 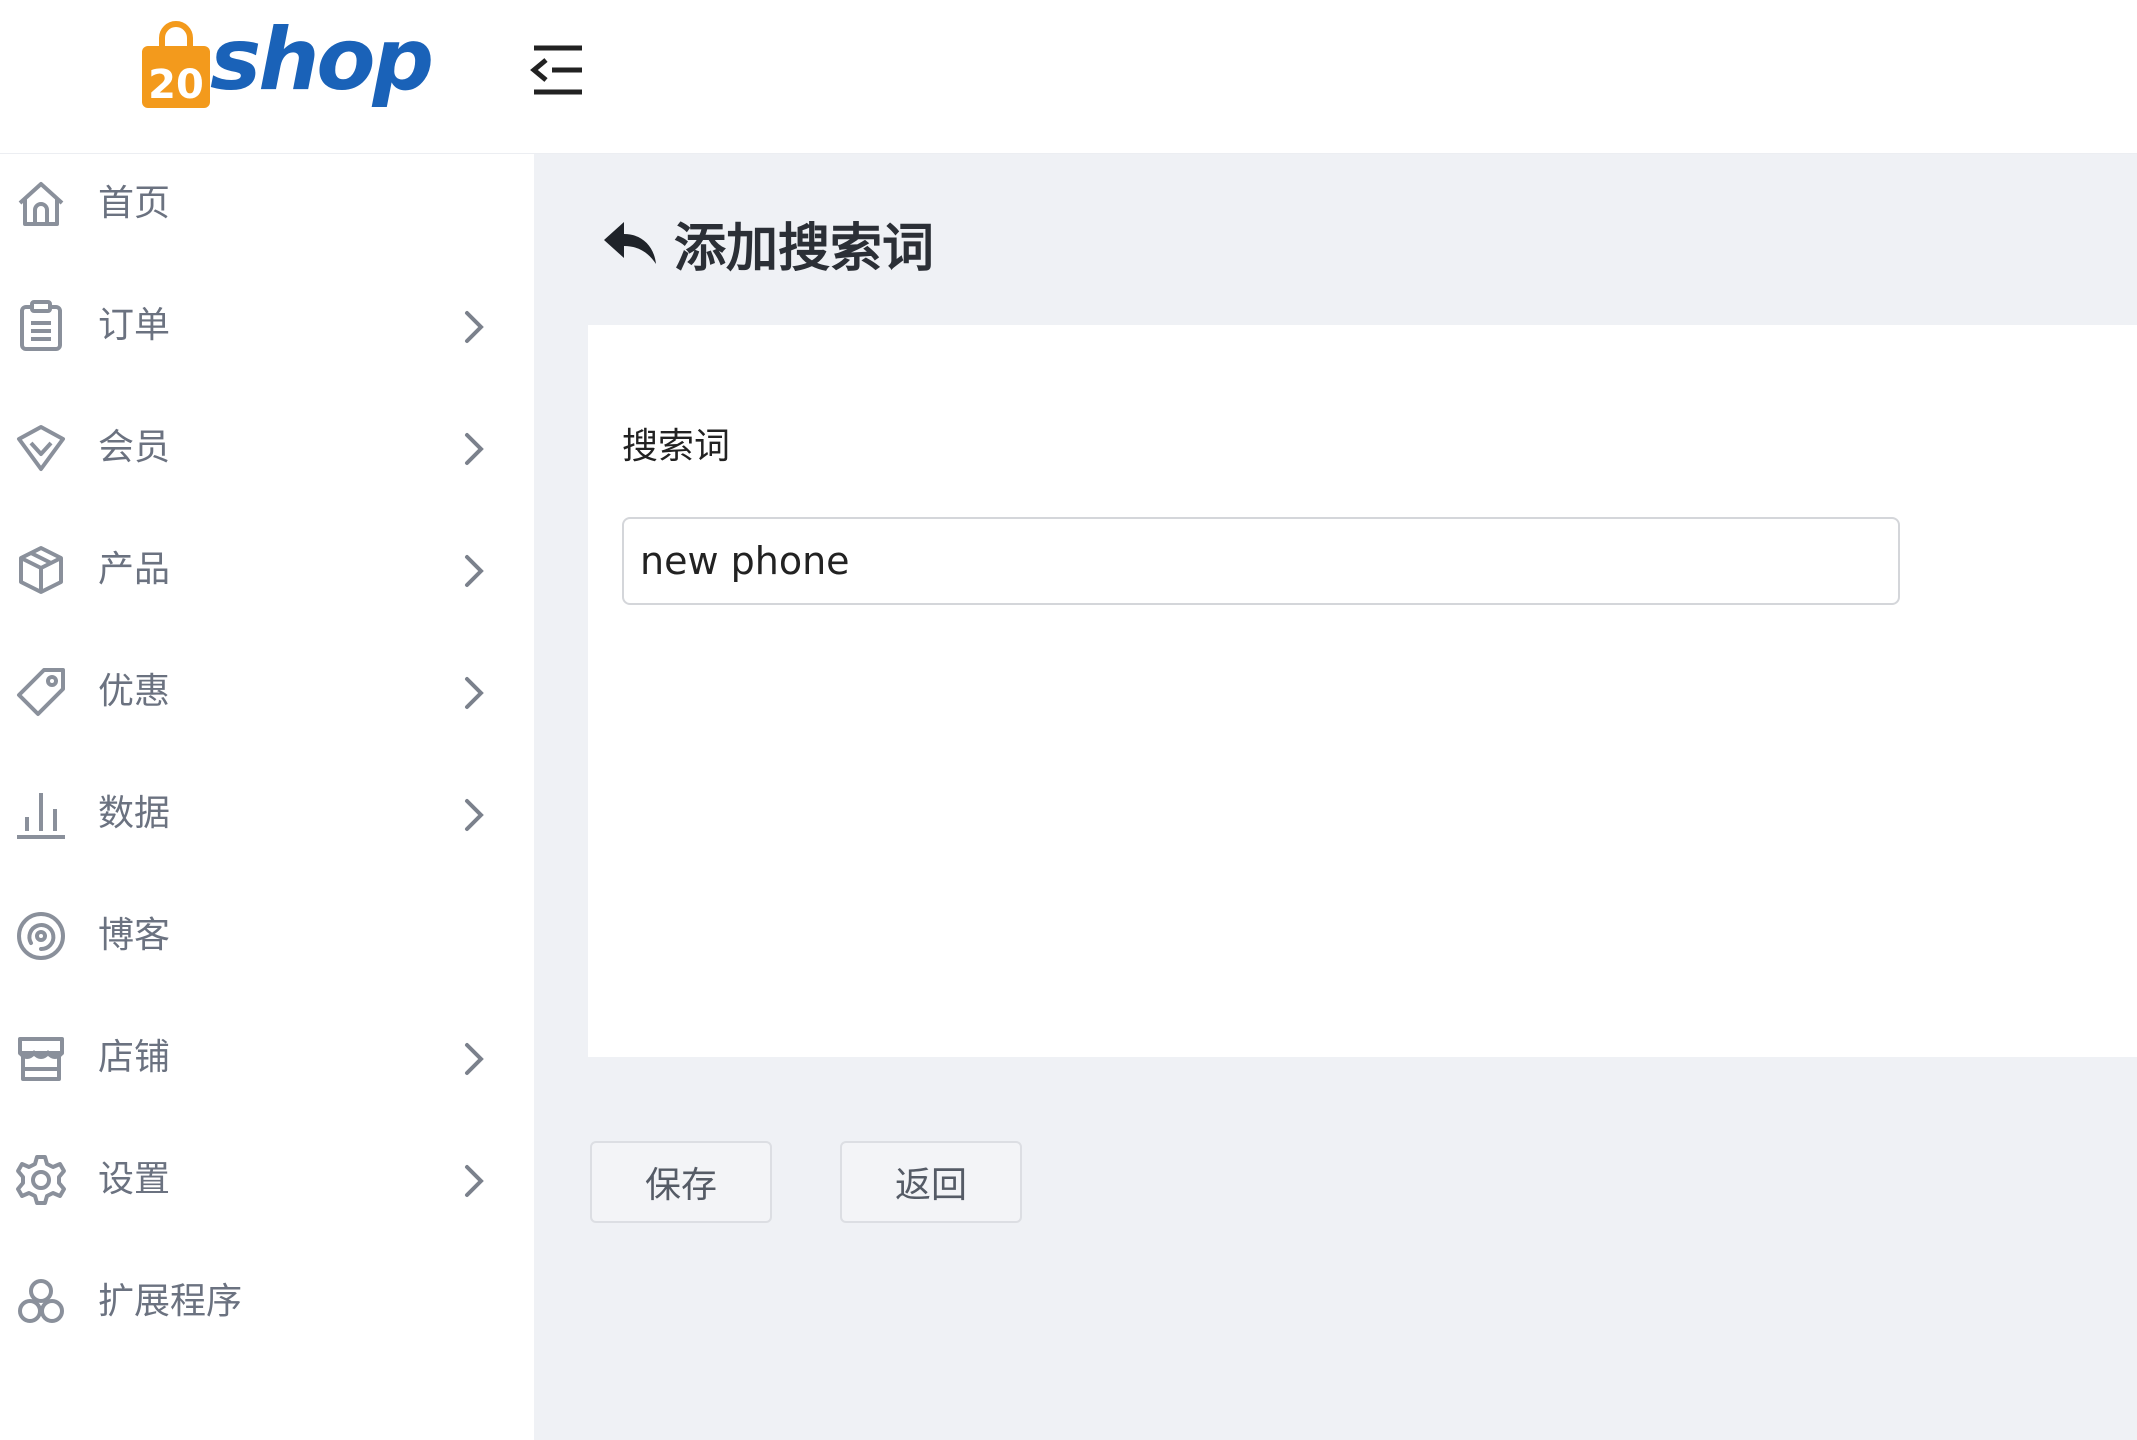 I want to click on extensions-icon, so click(x=41, y=1301).